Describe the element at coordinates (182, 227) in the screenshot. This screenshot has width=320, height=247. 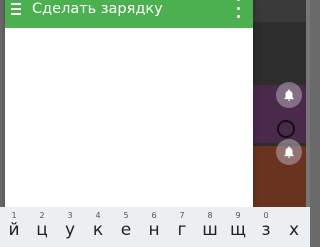
I see `key: 7 г` at that location.